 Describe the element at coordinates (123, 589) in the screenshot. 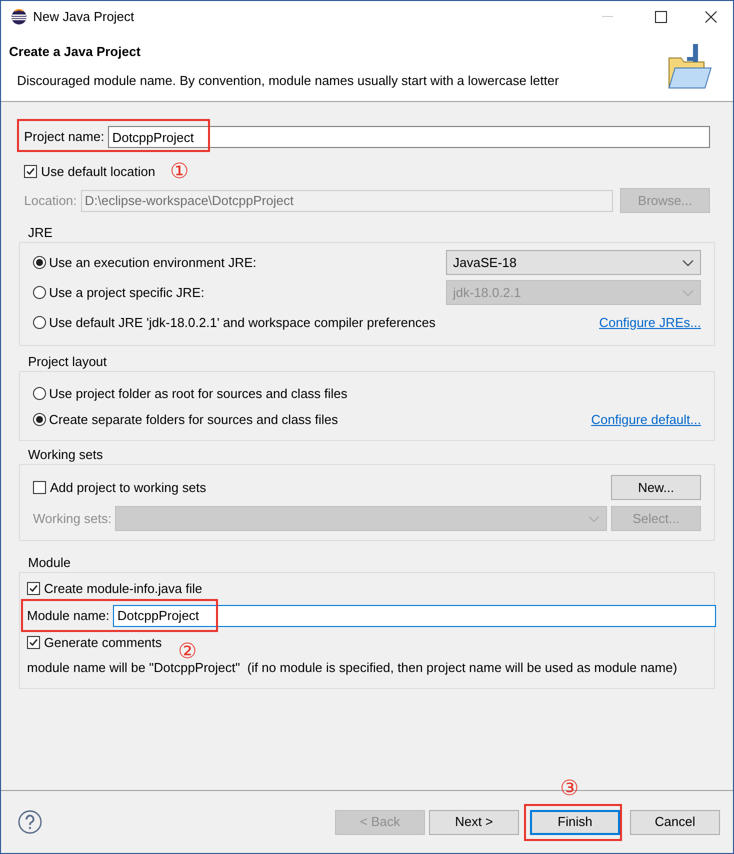

I see `checkbox-label: Create module-info.java file` at that location.